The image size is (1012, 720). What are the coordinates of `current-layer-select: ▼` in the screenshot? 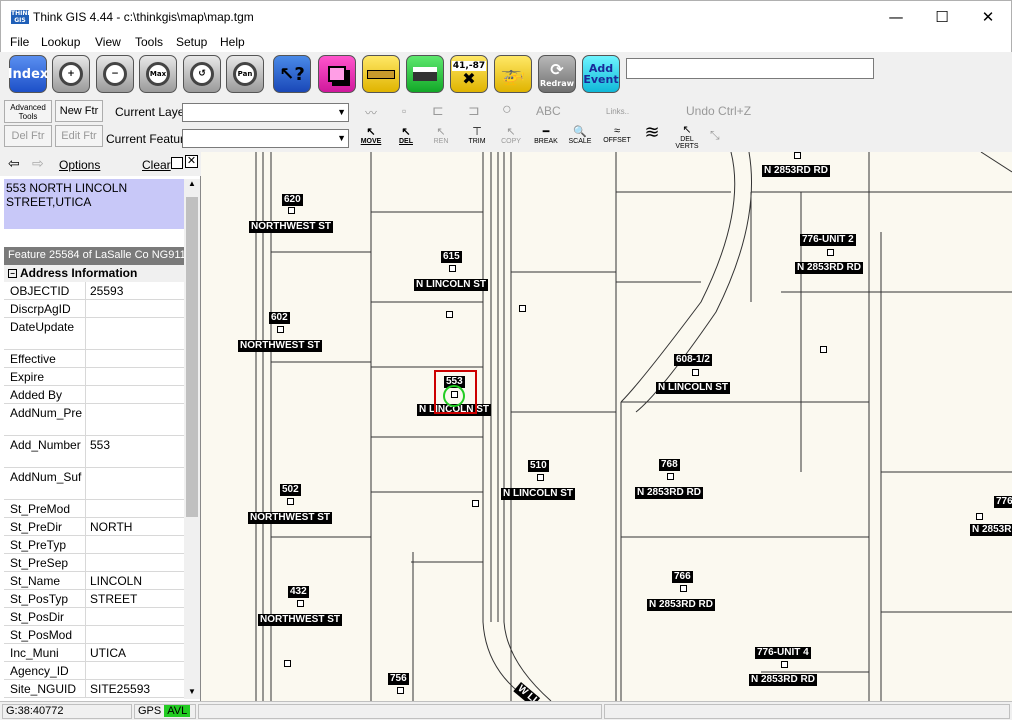 It's located at (265, 112).